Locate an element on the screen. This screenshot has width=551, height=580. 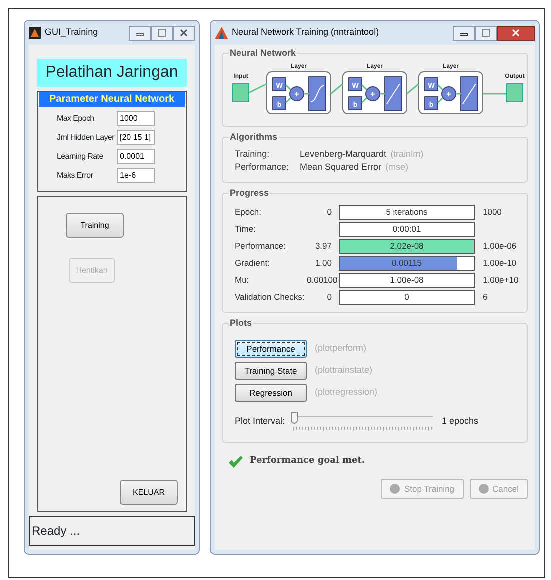
progress-label: Performance: is located at coordinates (261, 246).